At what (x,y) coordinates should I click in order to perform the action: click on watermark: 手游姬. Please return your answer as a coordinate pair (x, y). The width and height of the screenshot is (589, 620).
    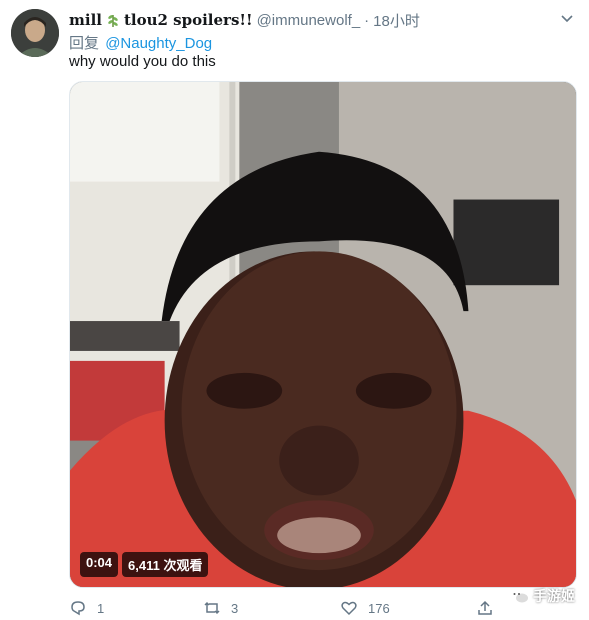
    Looking at the image, I should click on (542, 596).